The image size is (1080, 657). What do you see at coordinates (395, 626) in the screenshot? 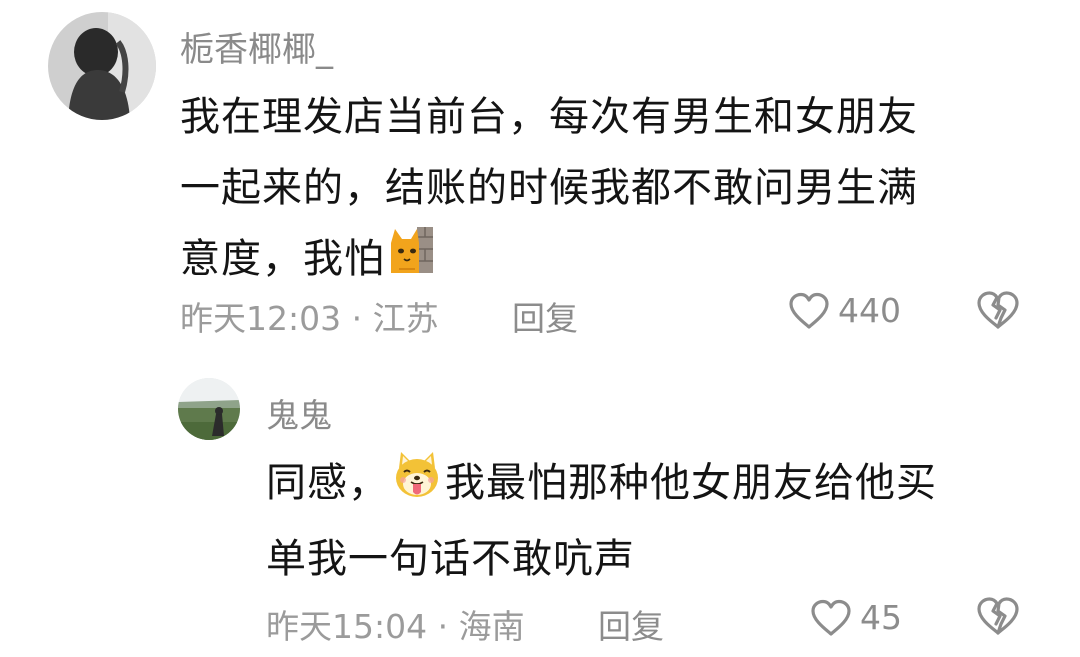
I see `comment-meta: 昨天15:04 · 海南` at bounding box center [395, 626].